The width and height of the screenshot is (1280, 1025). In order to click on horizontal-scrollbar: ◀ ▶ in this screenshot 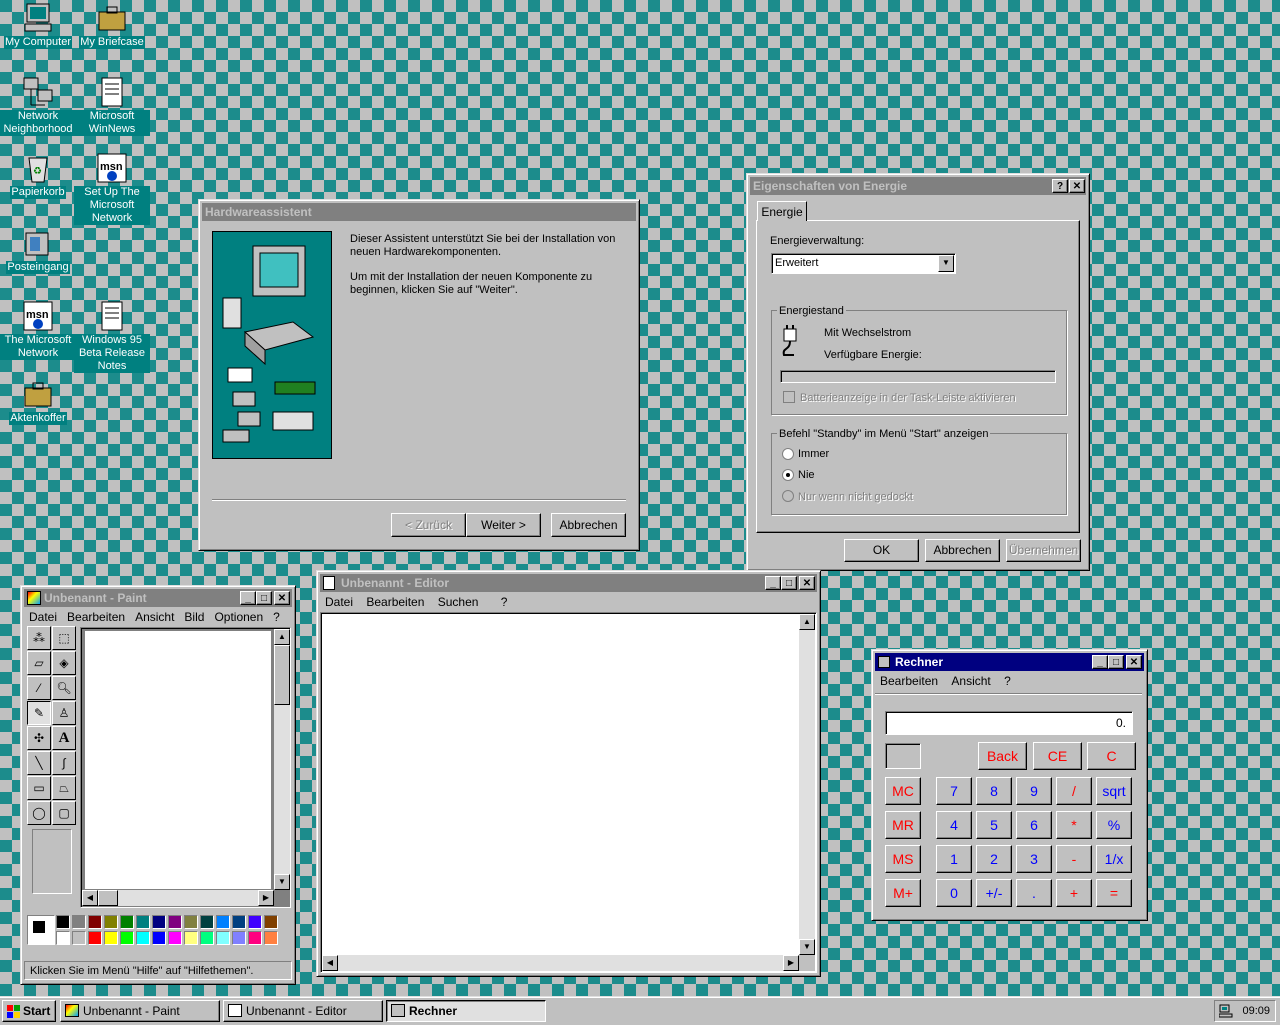, I will do `click(178, 898)`.